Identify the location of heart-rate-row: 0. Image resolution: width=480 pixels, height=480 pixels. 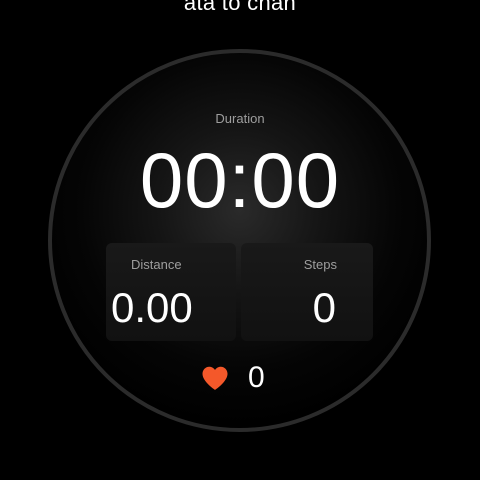
(232, 378).